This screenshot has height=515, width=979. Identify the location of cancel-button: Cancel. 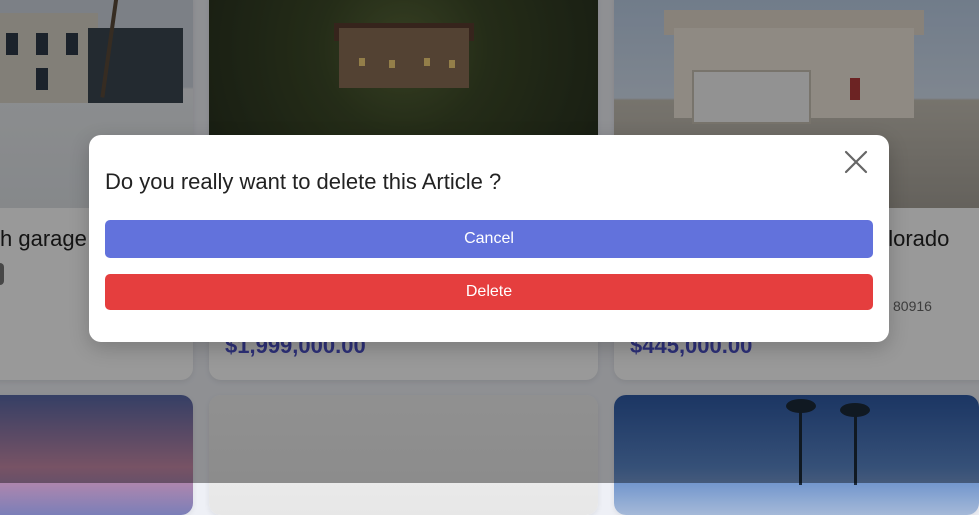
(489, 239).